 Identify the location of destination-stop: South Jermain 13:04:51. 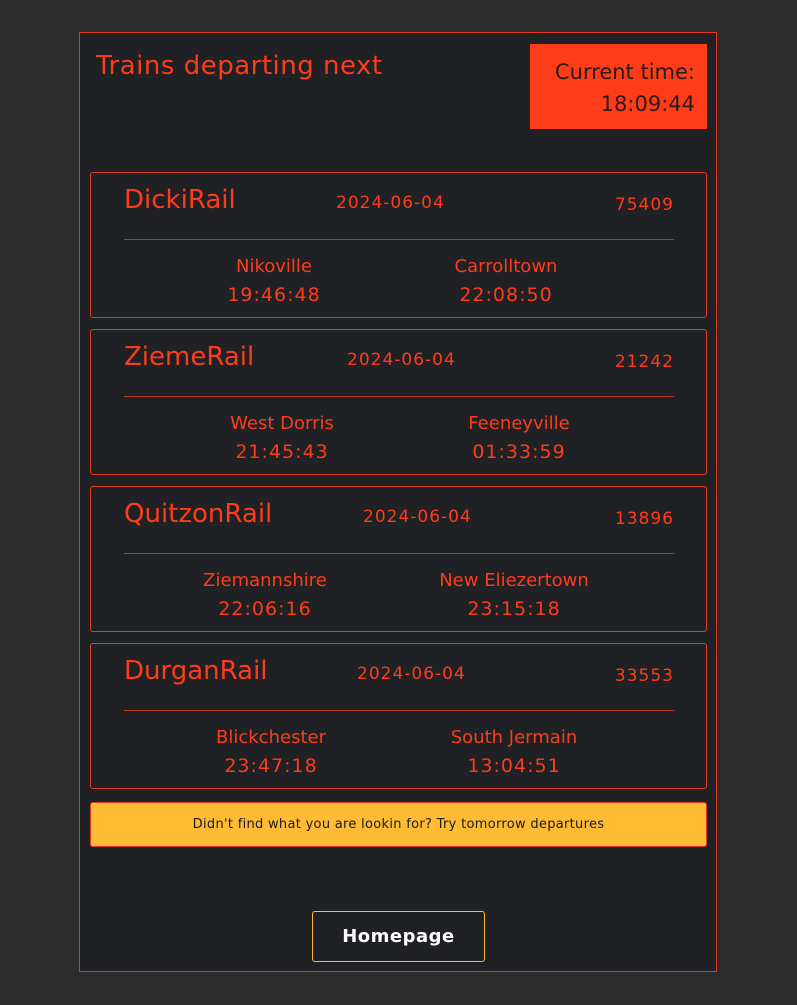
(514, 752).